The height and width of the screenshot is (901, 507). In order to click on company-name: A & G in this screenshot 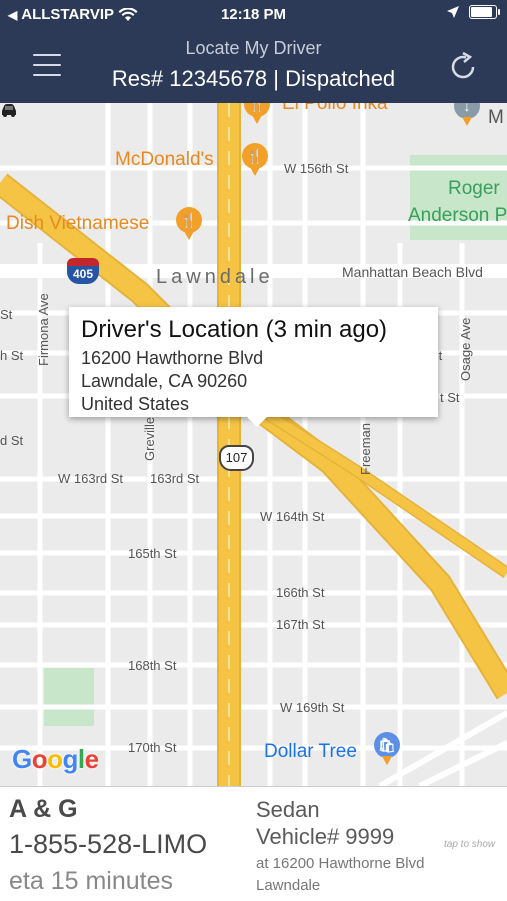, I will do `click(43, 809)`.